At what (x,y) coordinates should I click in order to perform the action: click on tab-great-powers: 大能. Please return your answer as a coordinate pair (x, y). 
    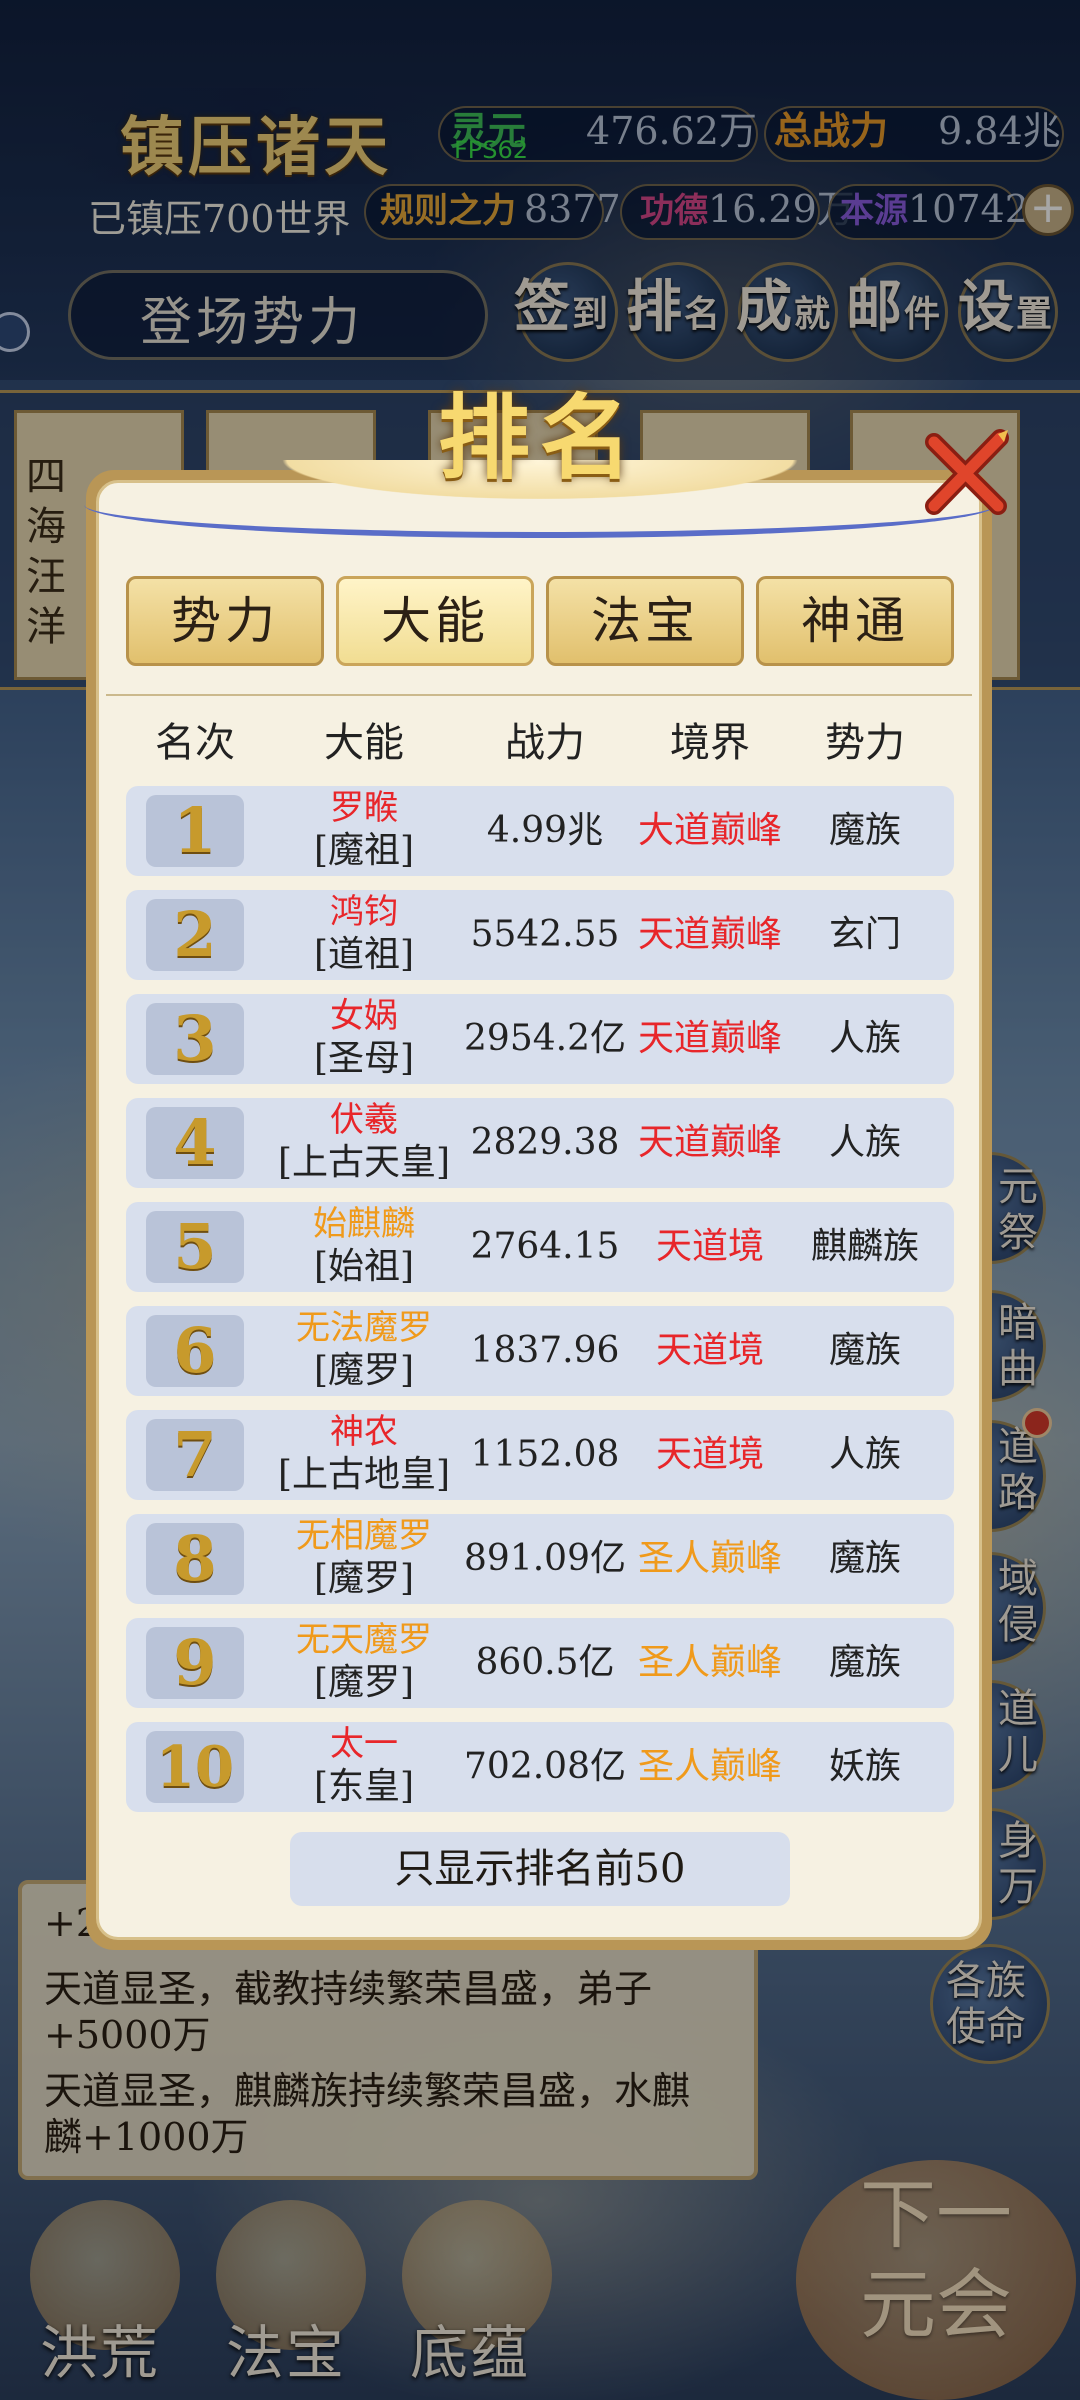
    Looking at the image, I should click on (435, 621).